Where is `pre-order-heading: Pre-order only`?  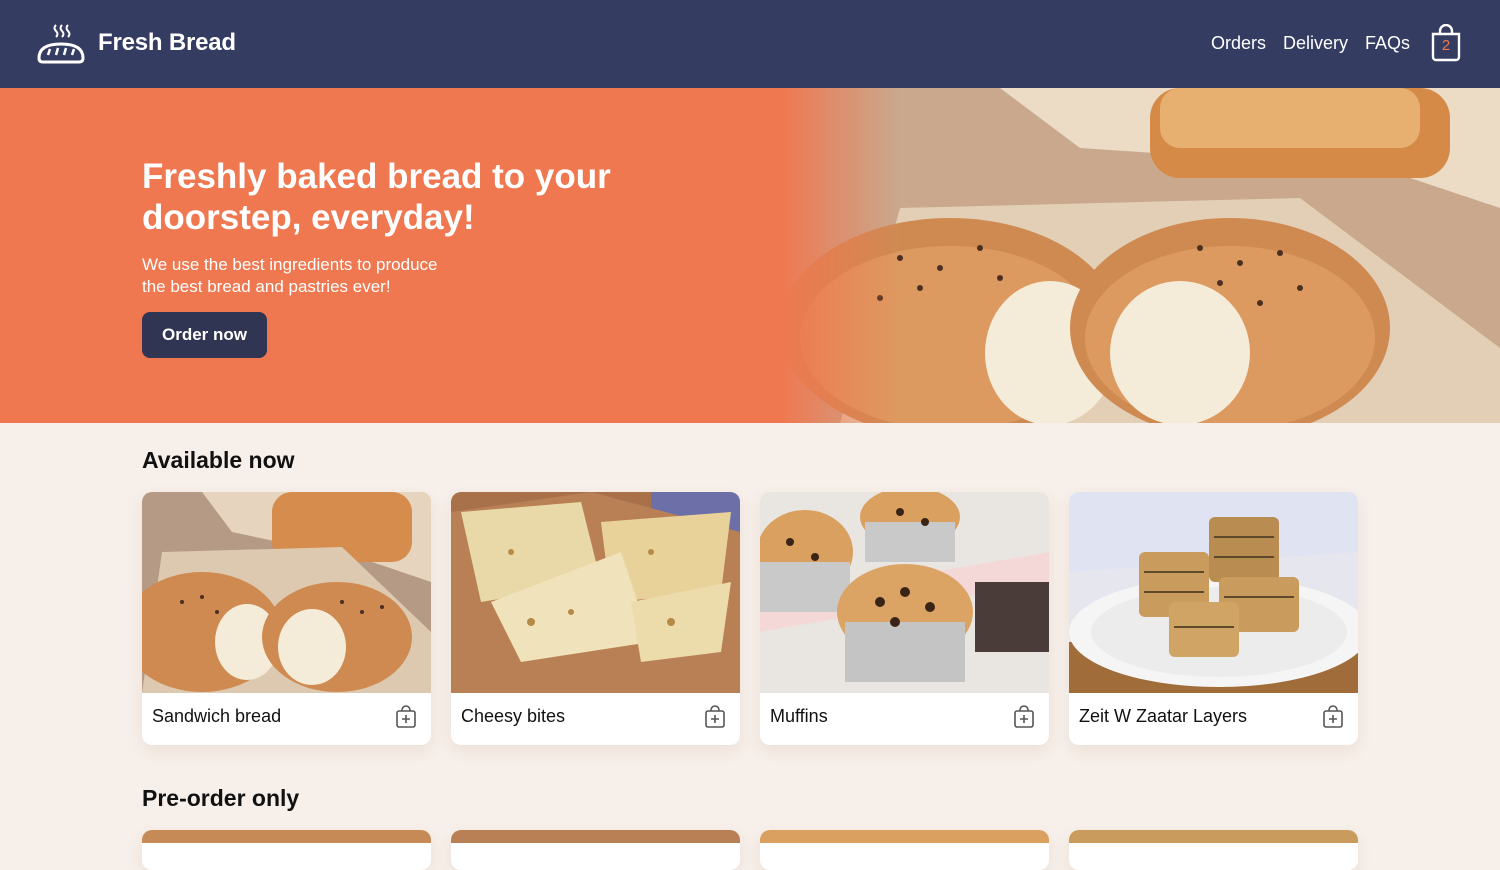
pre-order-heading: Pre-order only is located at coordinates (221, 798).